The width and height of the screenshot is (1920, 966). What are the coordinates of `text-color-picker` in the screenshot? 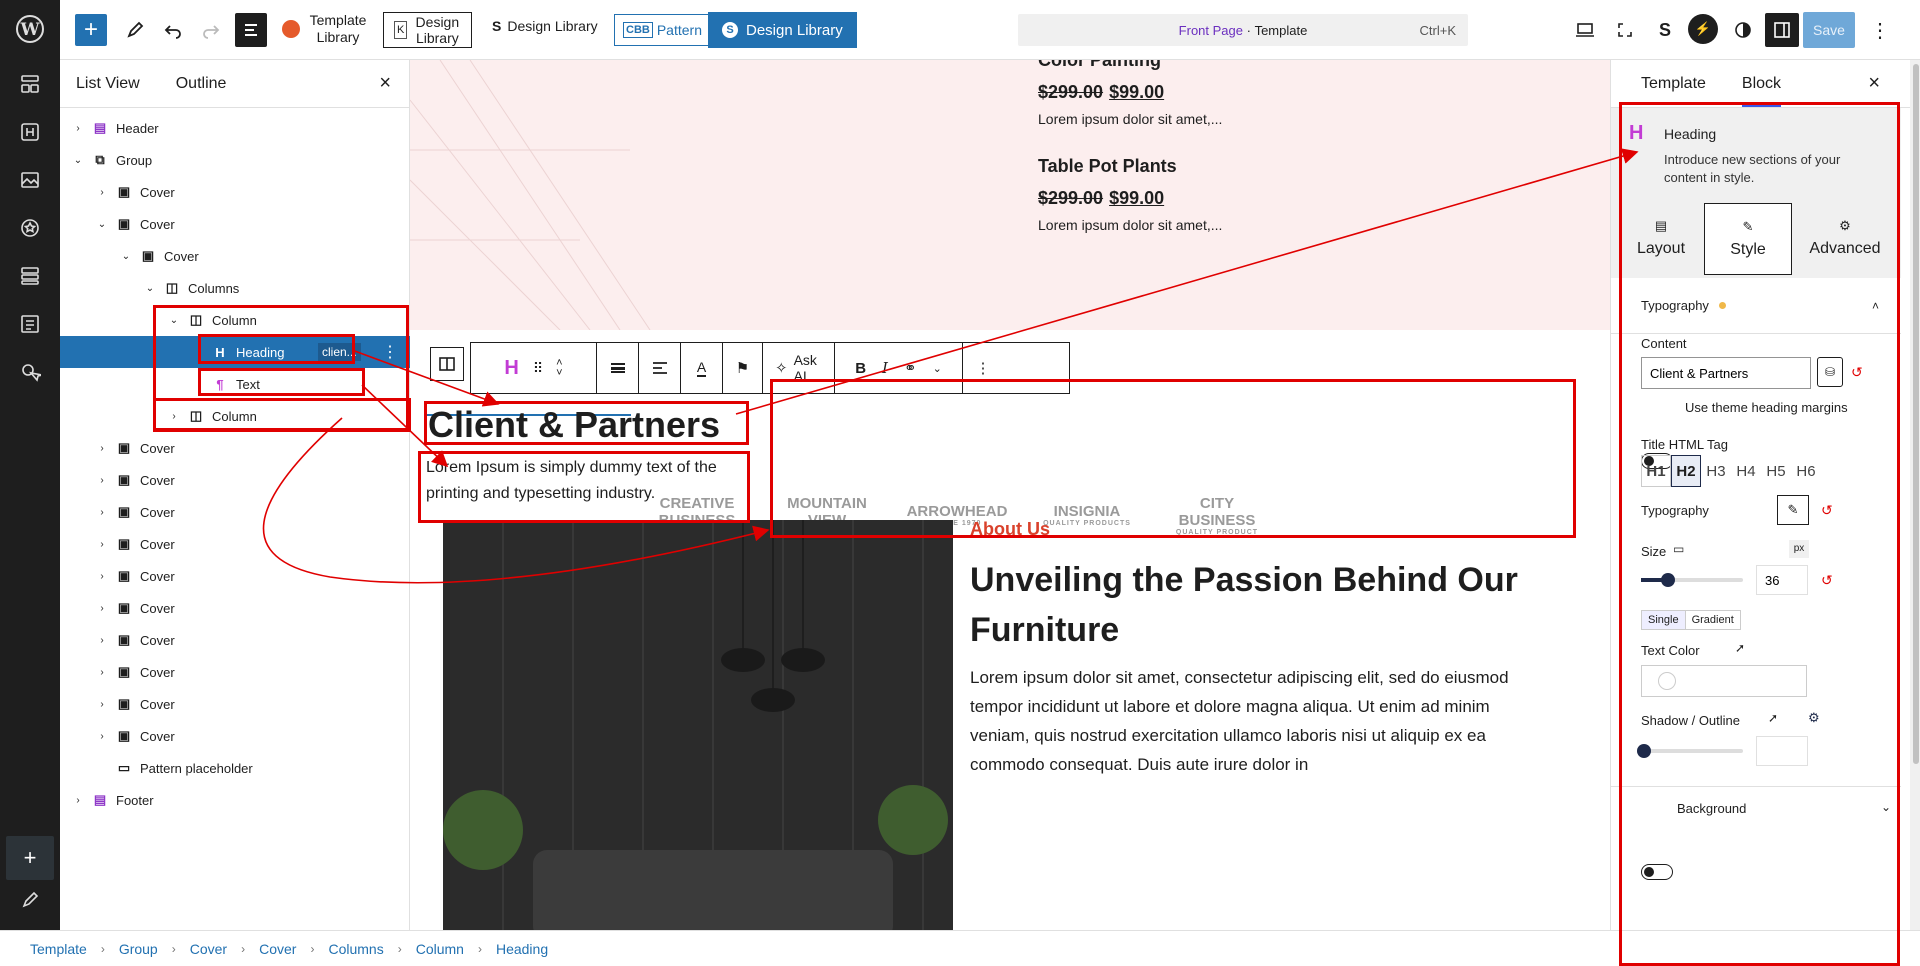 It's located at (1724, 681).